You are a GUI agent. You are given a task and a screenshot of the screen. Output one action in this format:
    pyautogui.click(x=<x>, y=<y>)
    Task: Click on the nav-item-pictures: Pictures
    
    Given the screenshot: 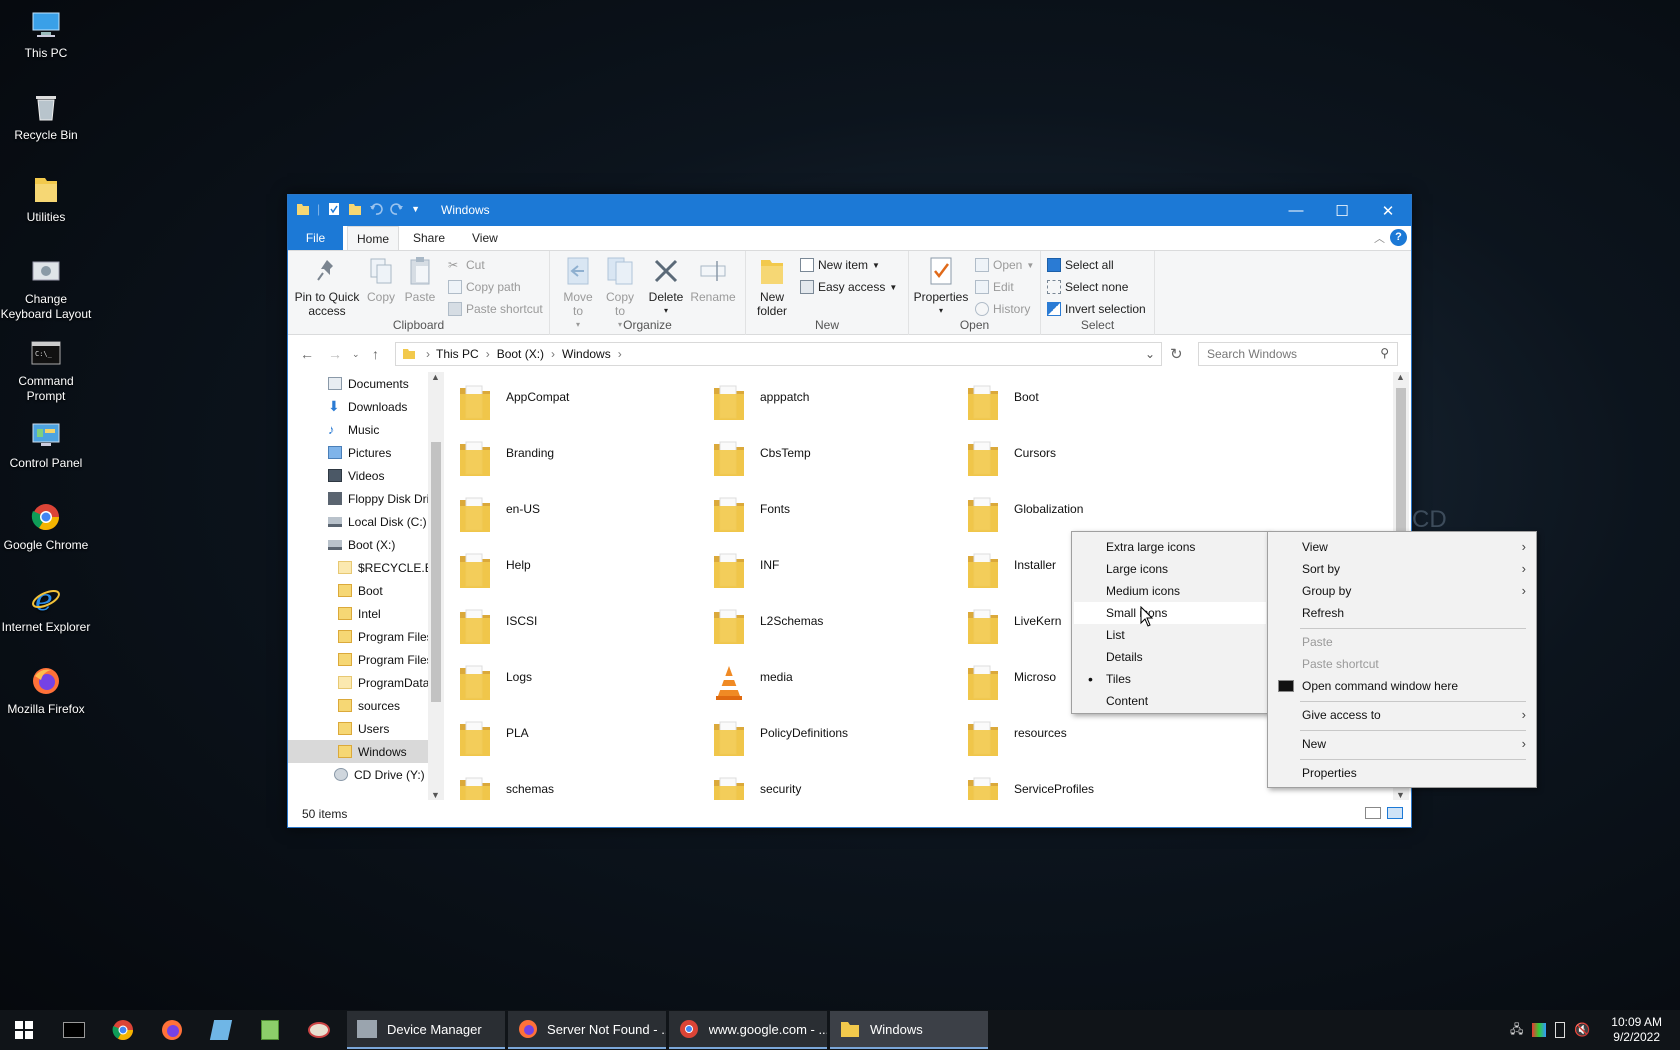 What is the action you would take?
    pyautogui.click(x=358, y=452)
    